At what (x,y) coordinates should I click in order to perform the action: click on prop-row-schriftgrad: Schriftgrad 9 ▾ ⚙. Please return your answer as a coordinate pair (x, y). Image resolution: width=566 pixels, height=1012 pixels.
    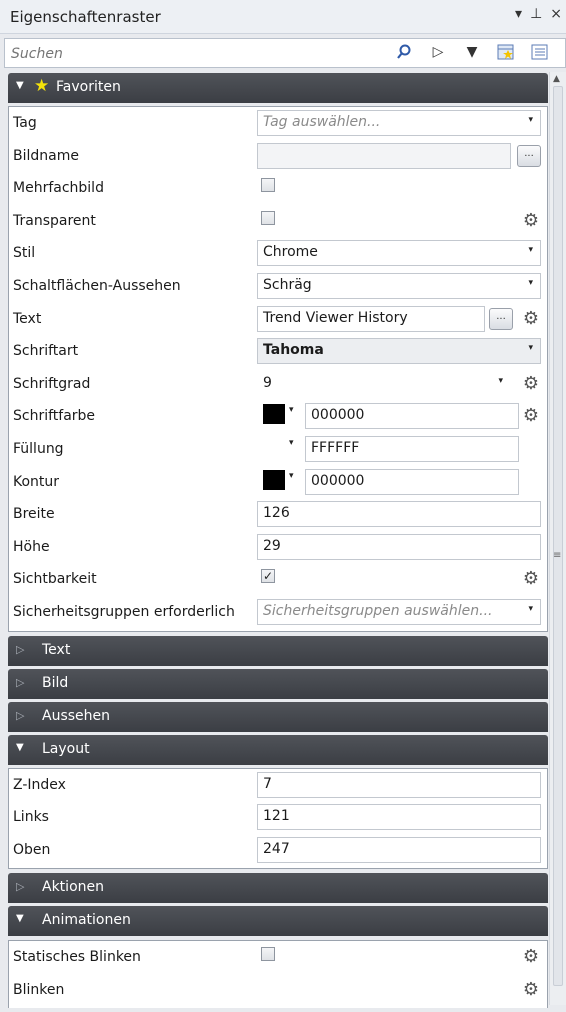
    Looking at the image, I should click on (278, 384).